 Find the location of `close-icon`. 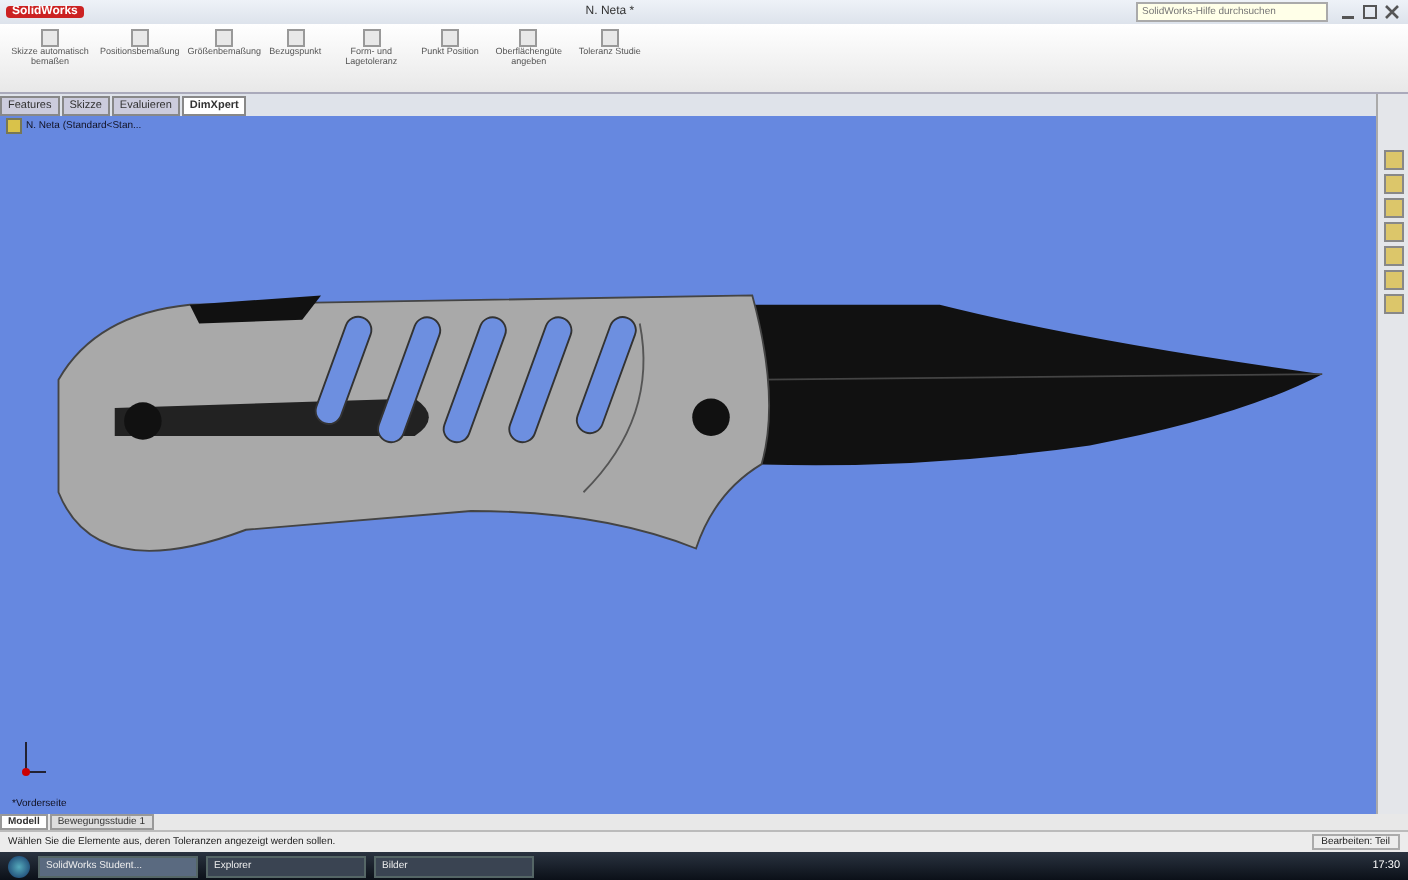

close-icon is located at coordinates (1393, 12).